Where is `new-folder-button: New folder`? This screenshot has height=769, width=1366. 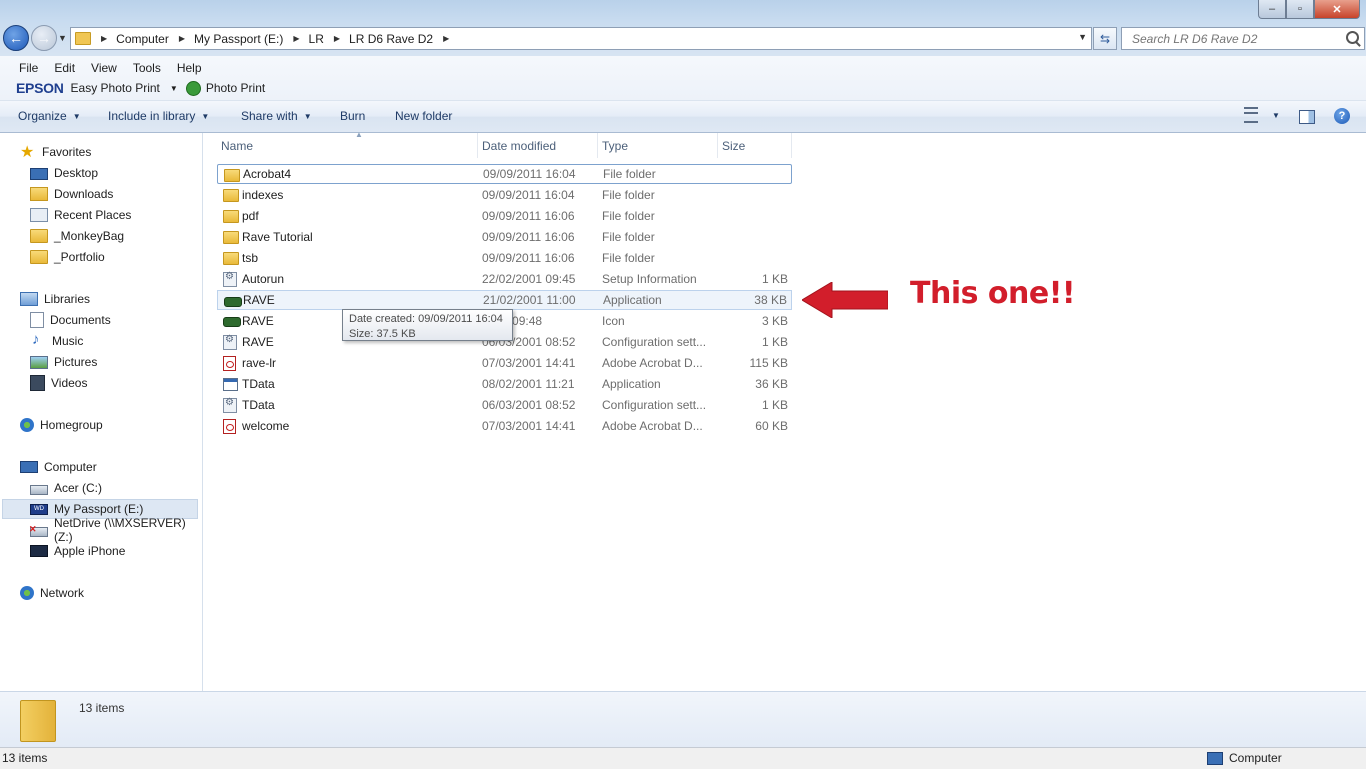
new-folder-button: New folder is located at coordinates (423, 116).